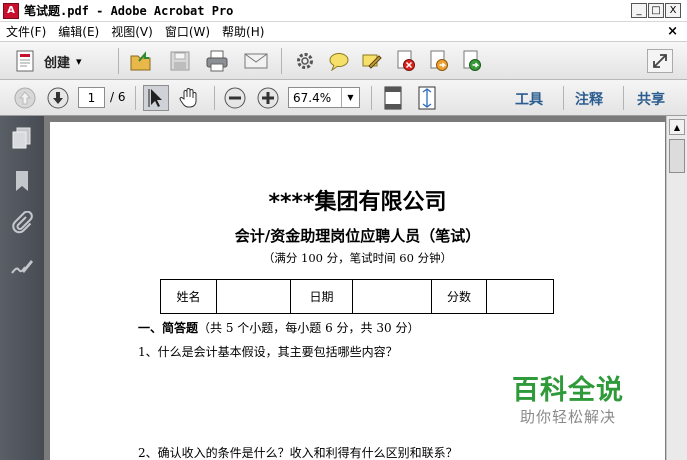  I want to click on menu-edit: 编辑(E), so click(78, 31).